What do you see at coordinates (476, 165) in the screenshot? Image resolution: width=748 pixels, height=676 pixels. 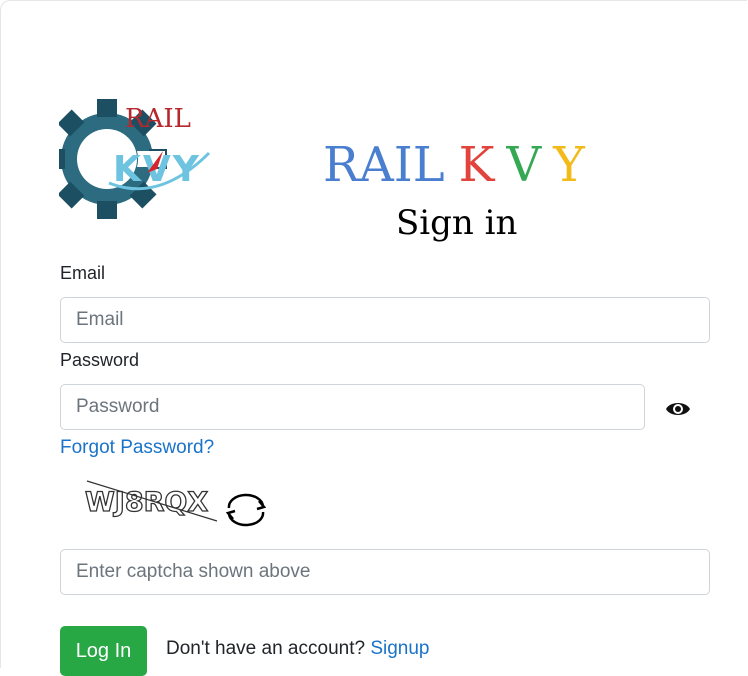 I see `brand-title-k: K` at bounding box center [476, 165].